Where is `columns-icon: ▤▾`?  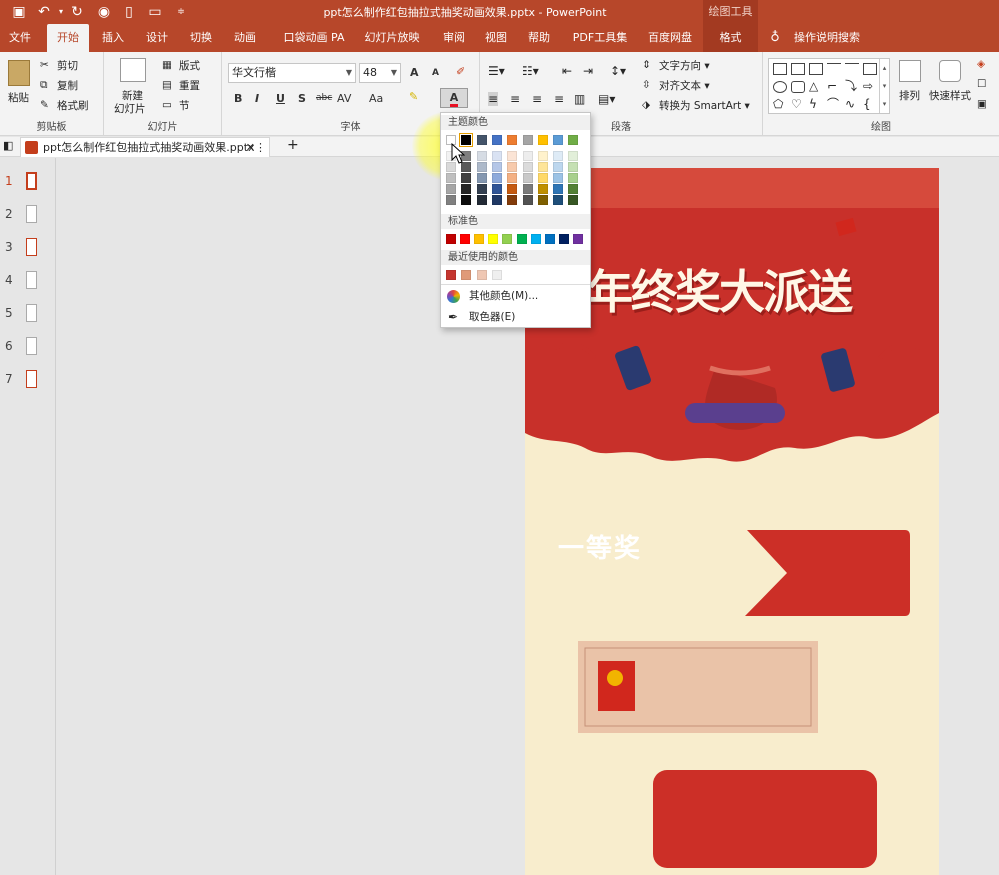 columns-icon: ▤▾ is located at coordinates (606, 99).